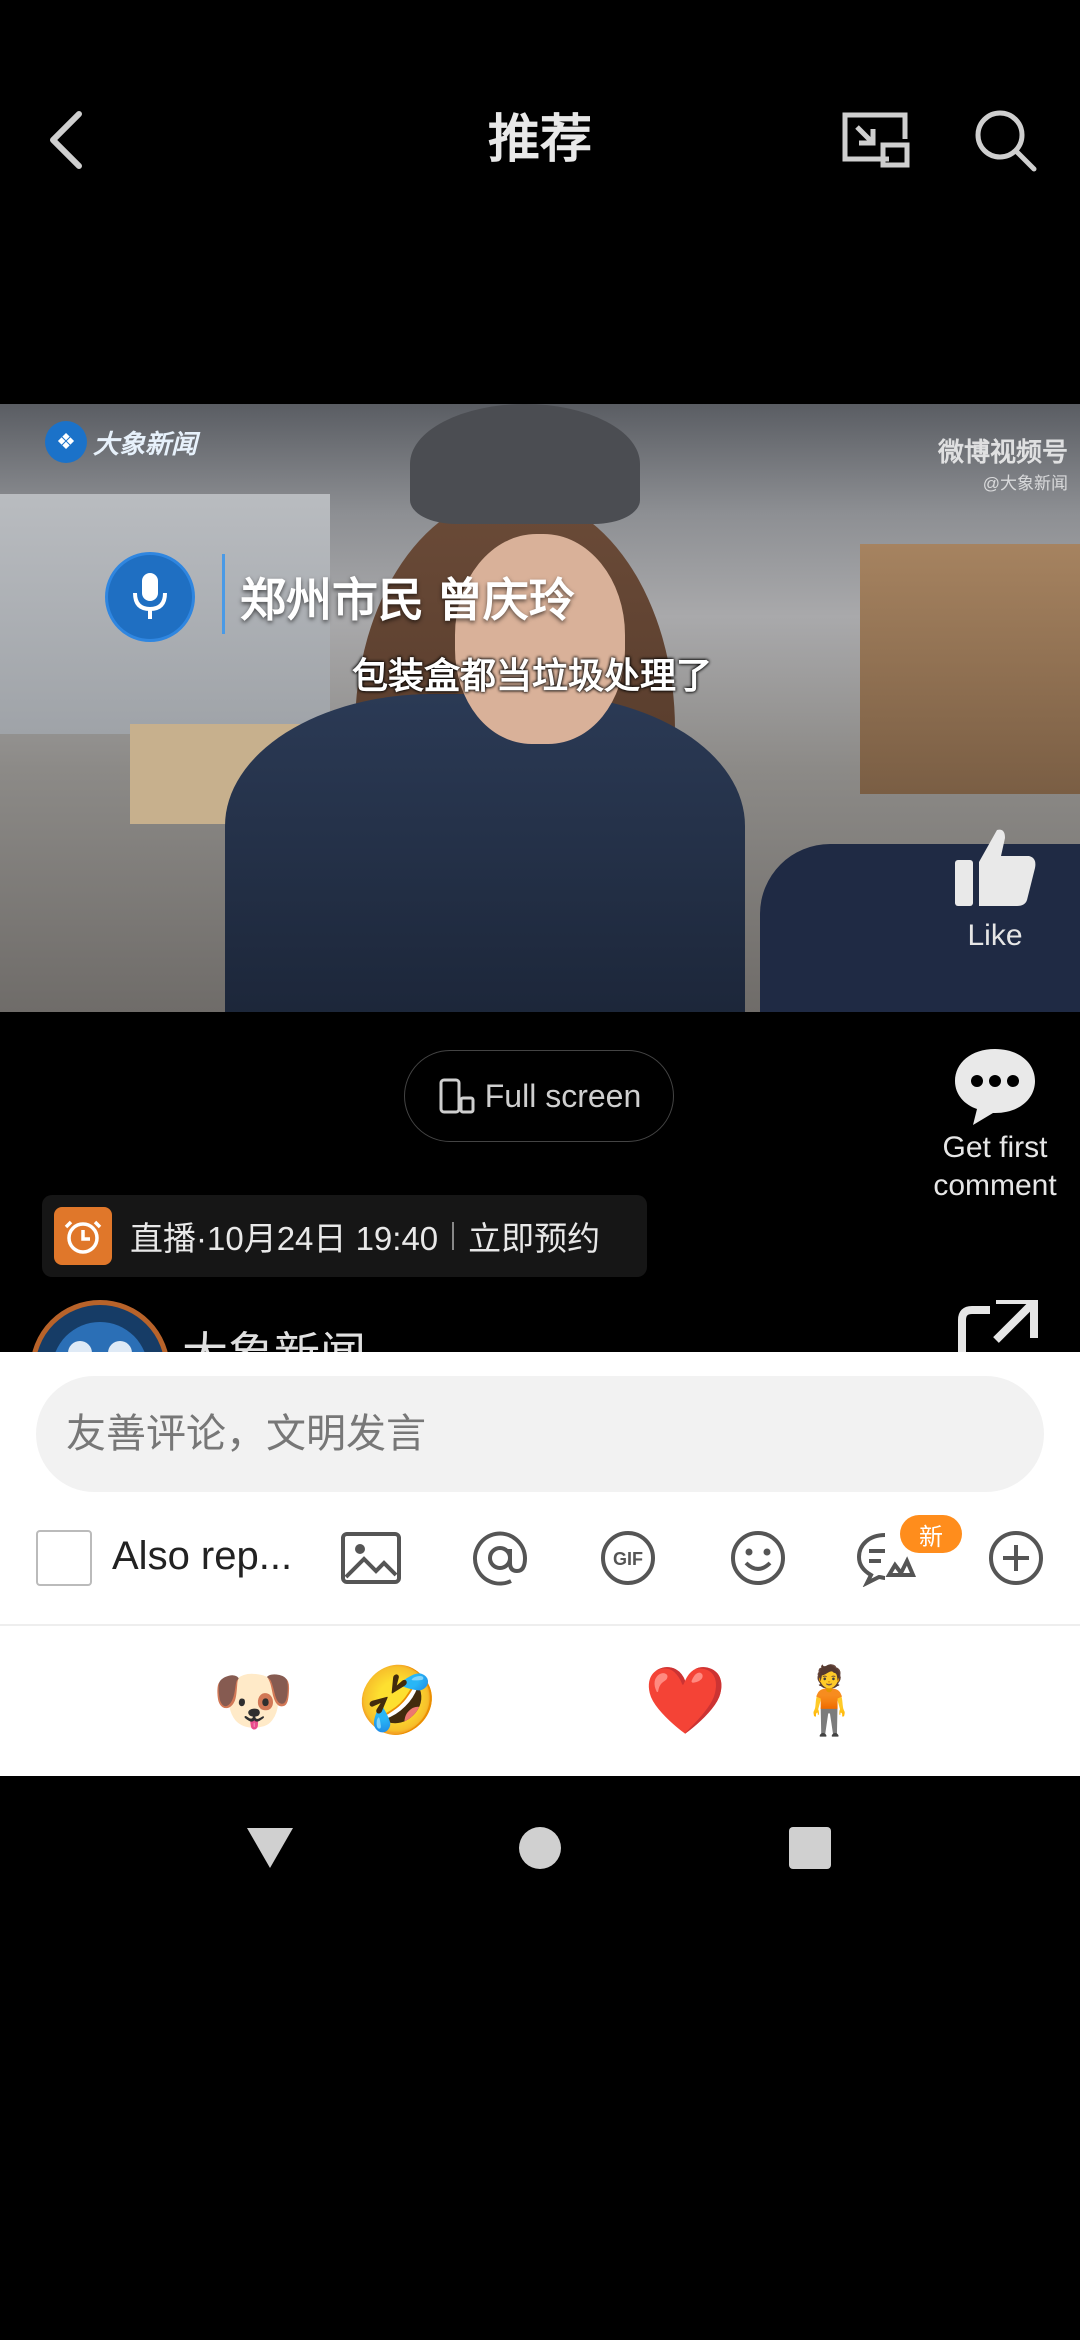 The image size is (1080, 2340). I want to click on live-separator, so click(453, 1236).